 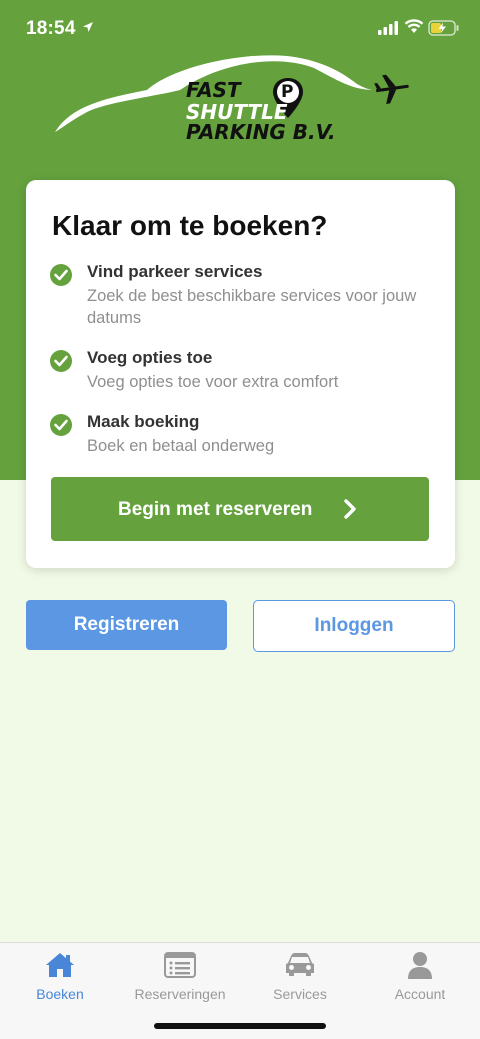 I want to click on location-arrow-icon, so click(x=88, y=27).